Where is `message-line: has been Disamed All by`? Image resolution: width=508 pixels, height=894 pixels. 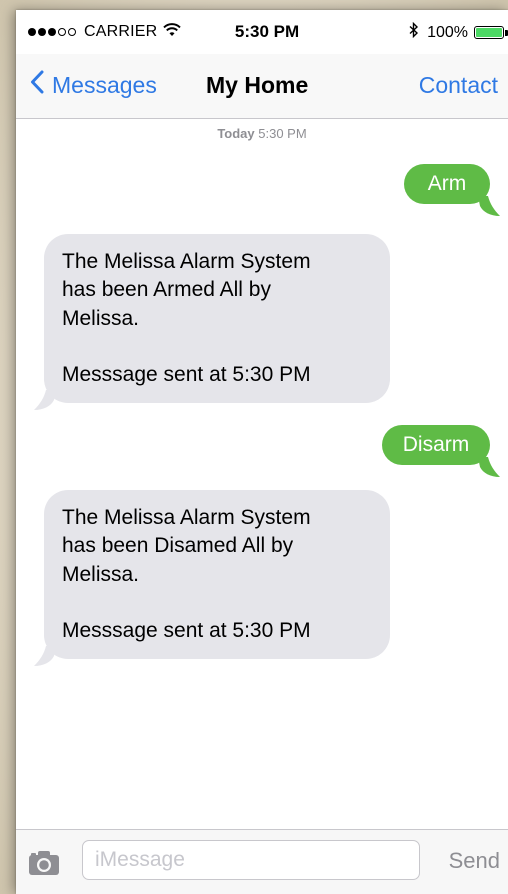
message-line: has been Disamed All by is located at coordinates (178, 546).